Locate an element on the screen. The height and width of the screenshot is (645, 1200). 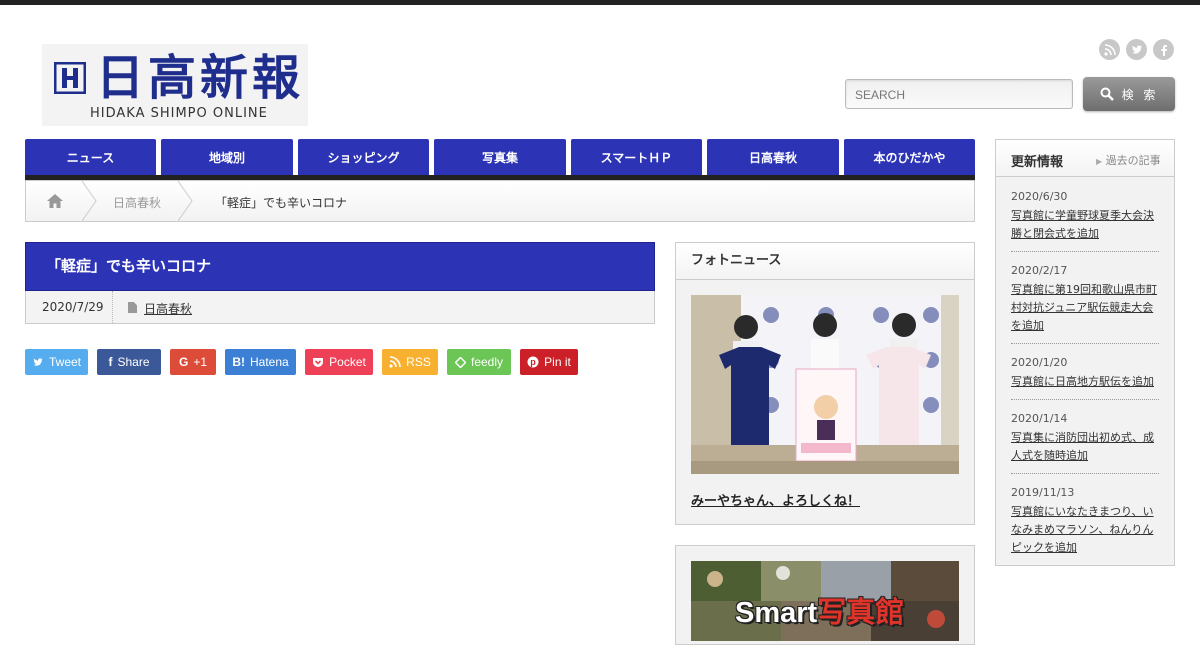
breadcrumb-current: 「軽症」でも辛いコロナ is located at coordinates (281, 203).